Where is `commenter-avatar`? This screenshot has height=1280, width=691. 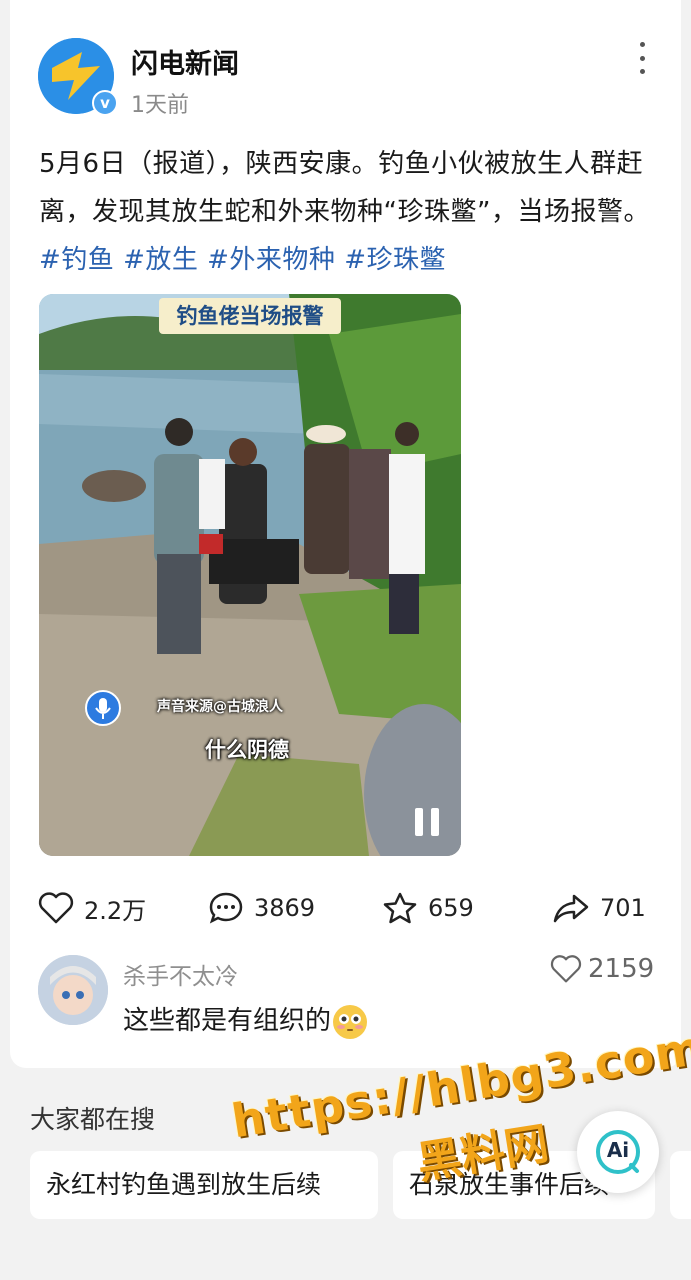
commenter-avatar is located at coordinates (73, 990).